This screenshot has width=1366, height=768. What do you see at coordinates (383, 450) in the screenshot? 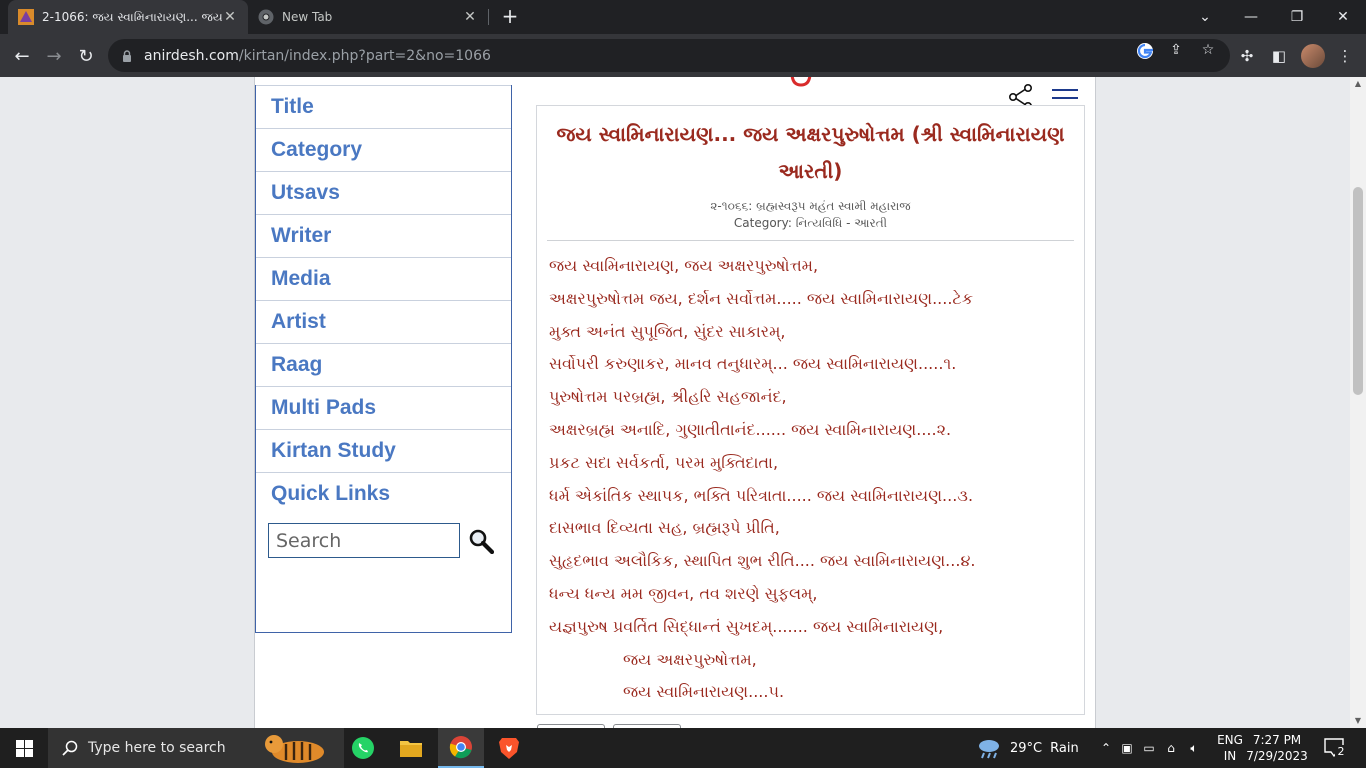
I see `sidebar-item-kirtan-study: Kirtan Study` at bounding box center [383, 450].